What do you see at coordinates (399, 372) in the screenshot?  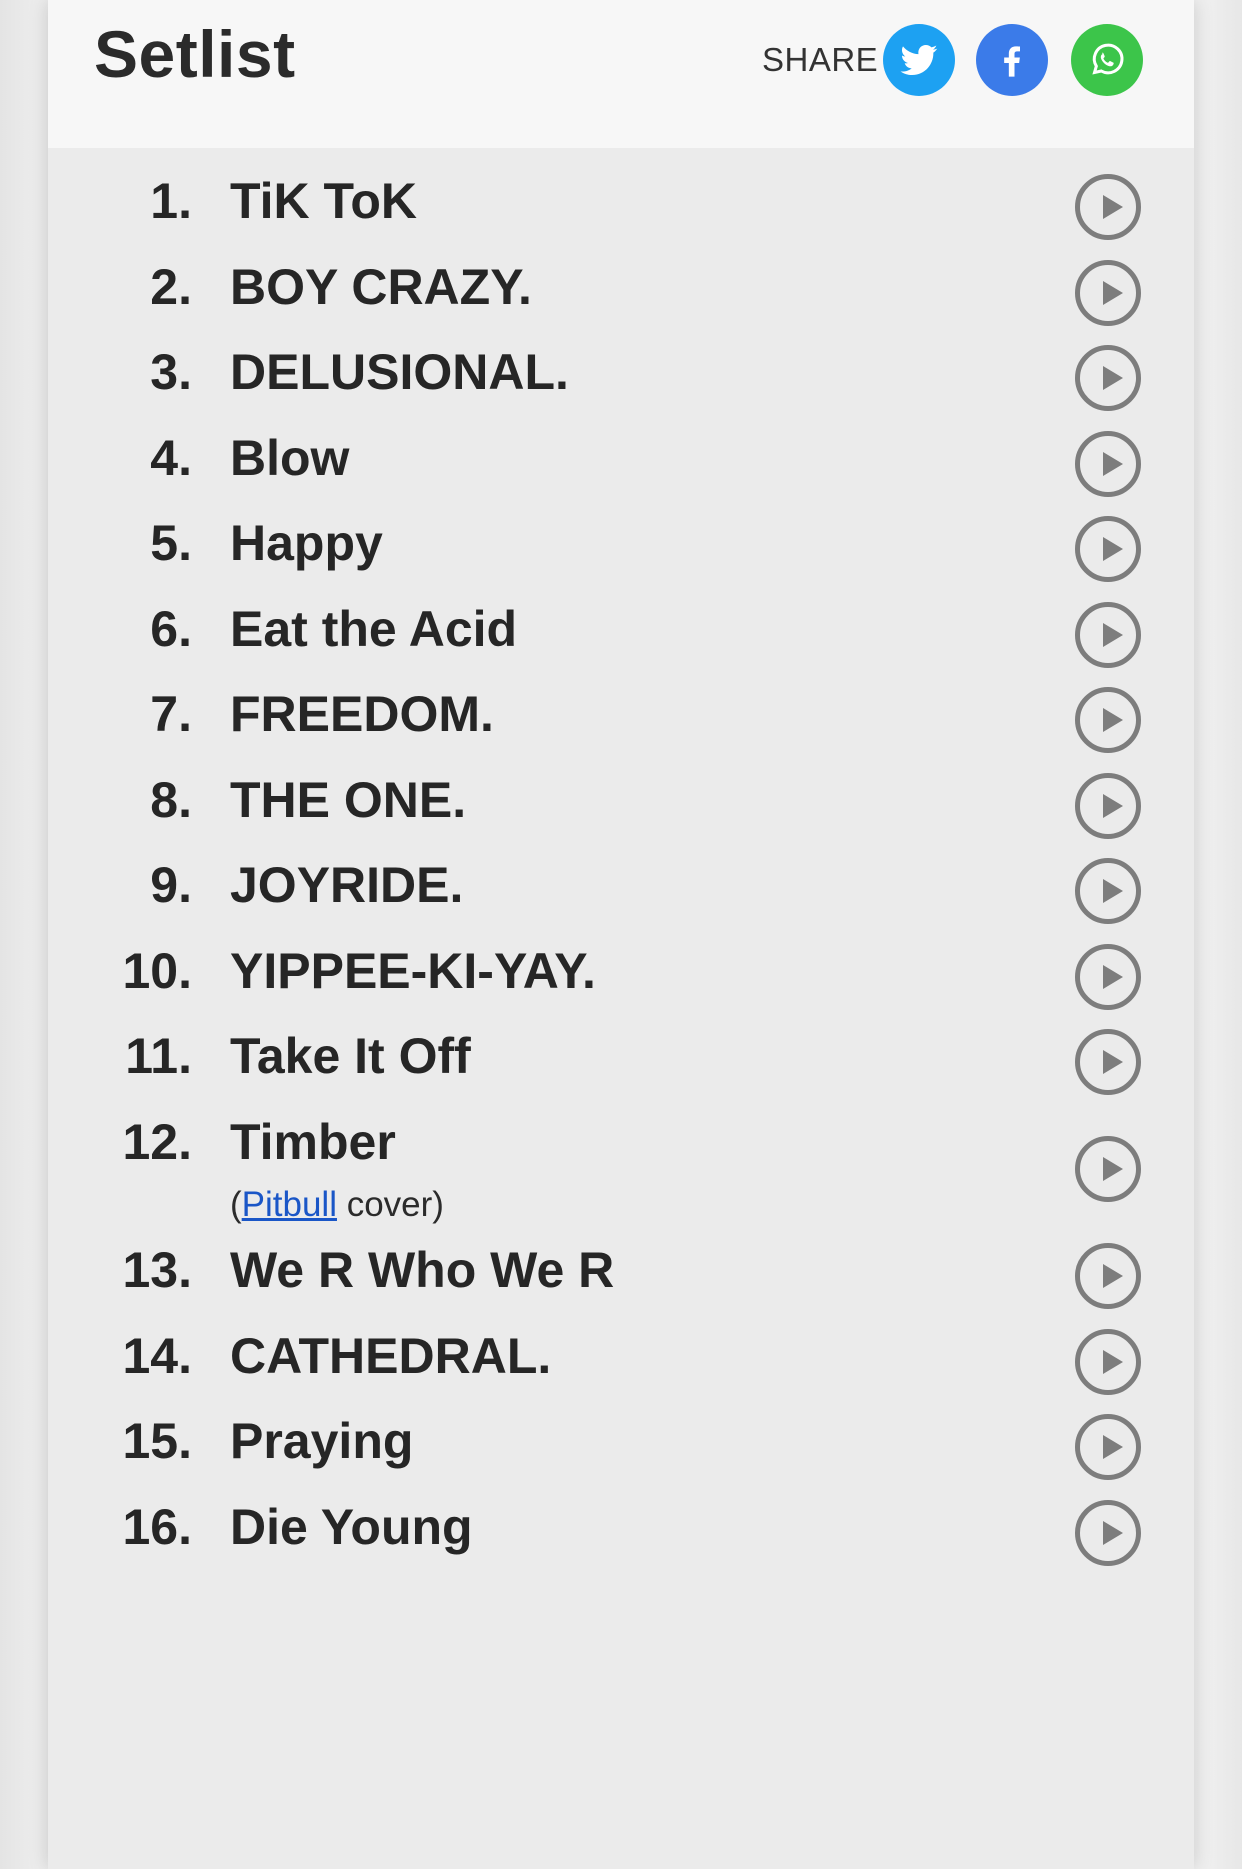 I see `song-title-link: DELUSIONAL.` at bounding box center [399, 372].